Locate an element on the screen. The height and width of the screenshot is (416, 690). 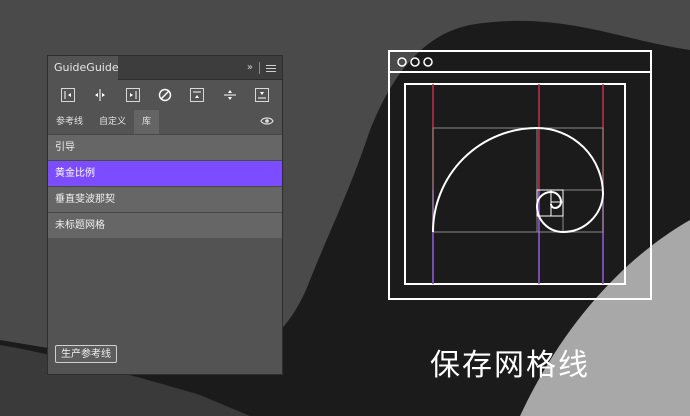
tab-library: 库 is located at coordinates (147, 122).